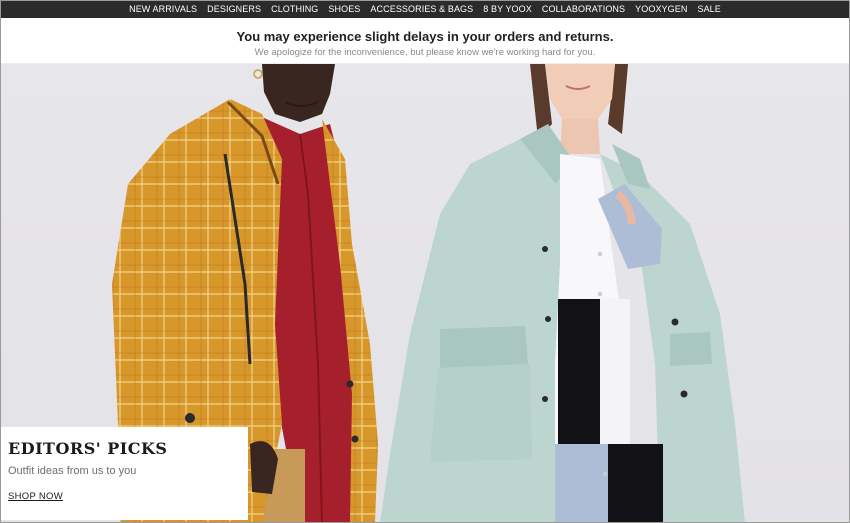 Image resolution: width=850 pixels, height=523 pixels. What do you see at coordinates (72, 471) in the screenshot?
I see `promo-subtitle: Outfit ideas from us to you` at bounding box center [72, 471].